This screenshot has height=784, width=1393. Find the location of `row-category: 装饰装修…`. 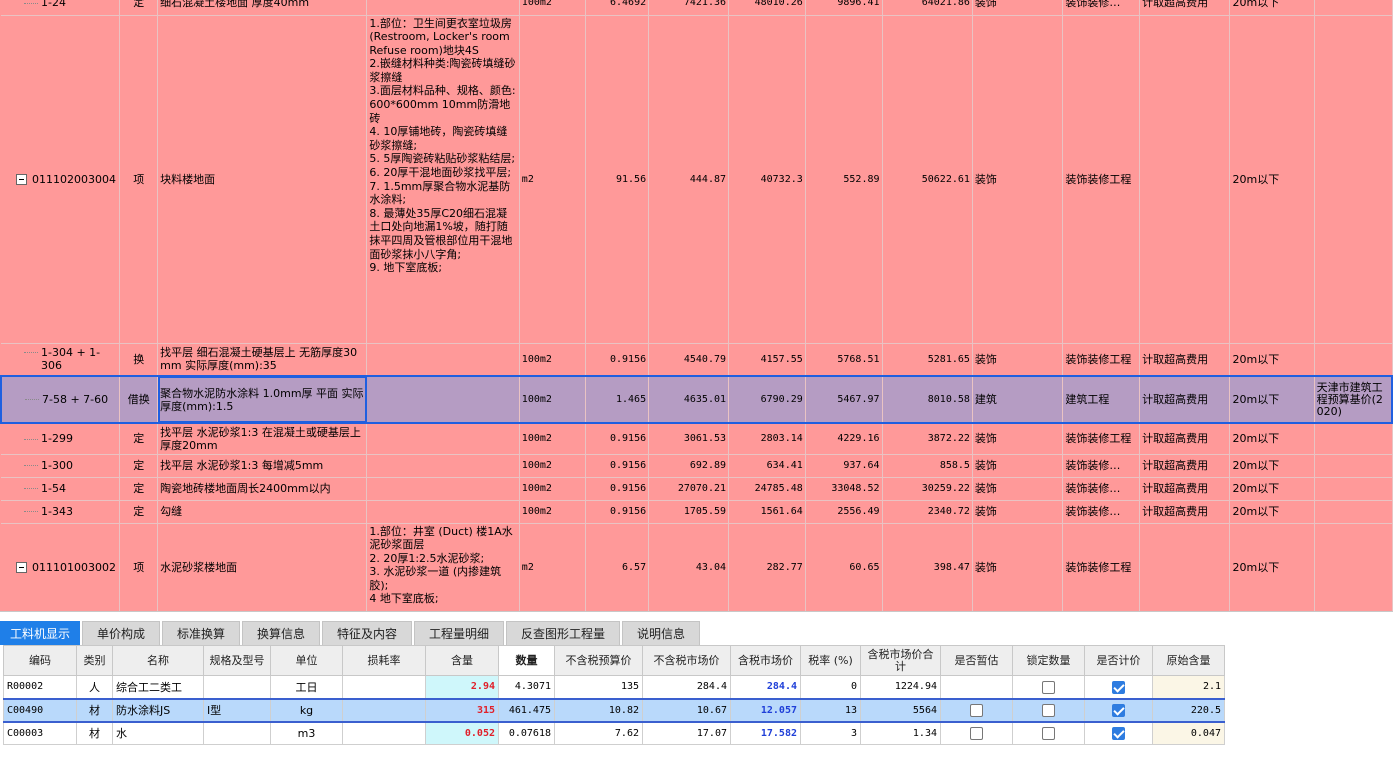

row-category: 装饰装修… is located at coordinates (1101, 512).